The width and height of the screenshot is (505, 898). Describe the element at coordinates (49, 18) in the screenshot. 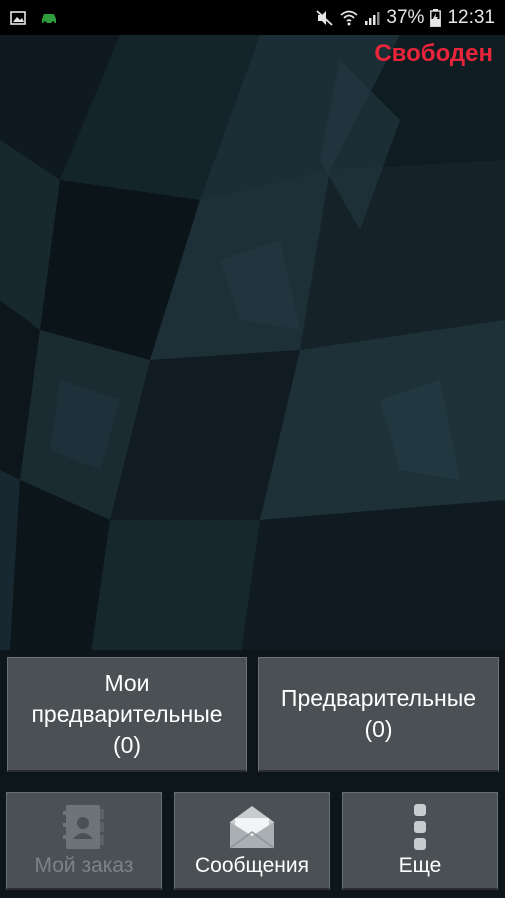

I see `car-icon` at that location.